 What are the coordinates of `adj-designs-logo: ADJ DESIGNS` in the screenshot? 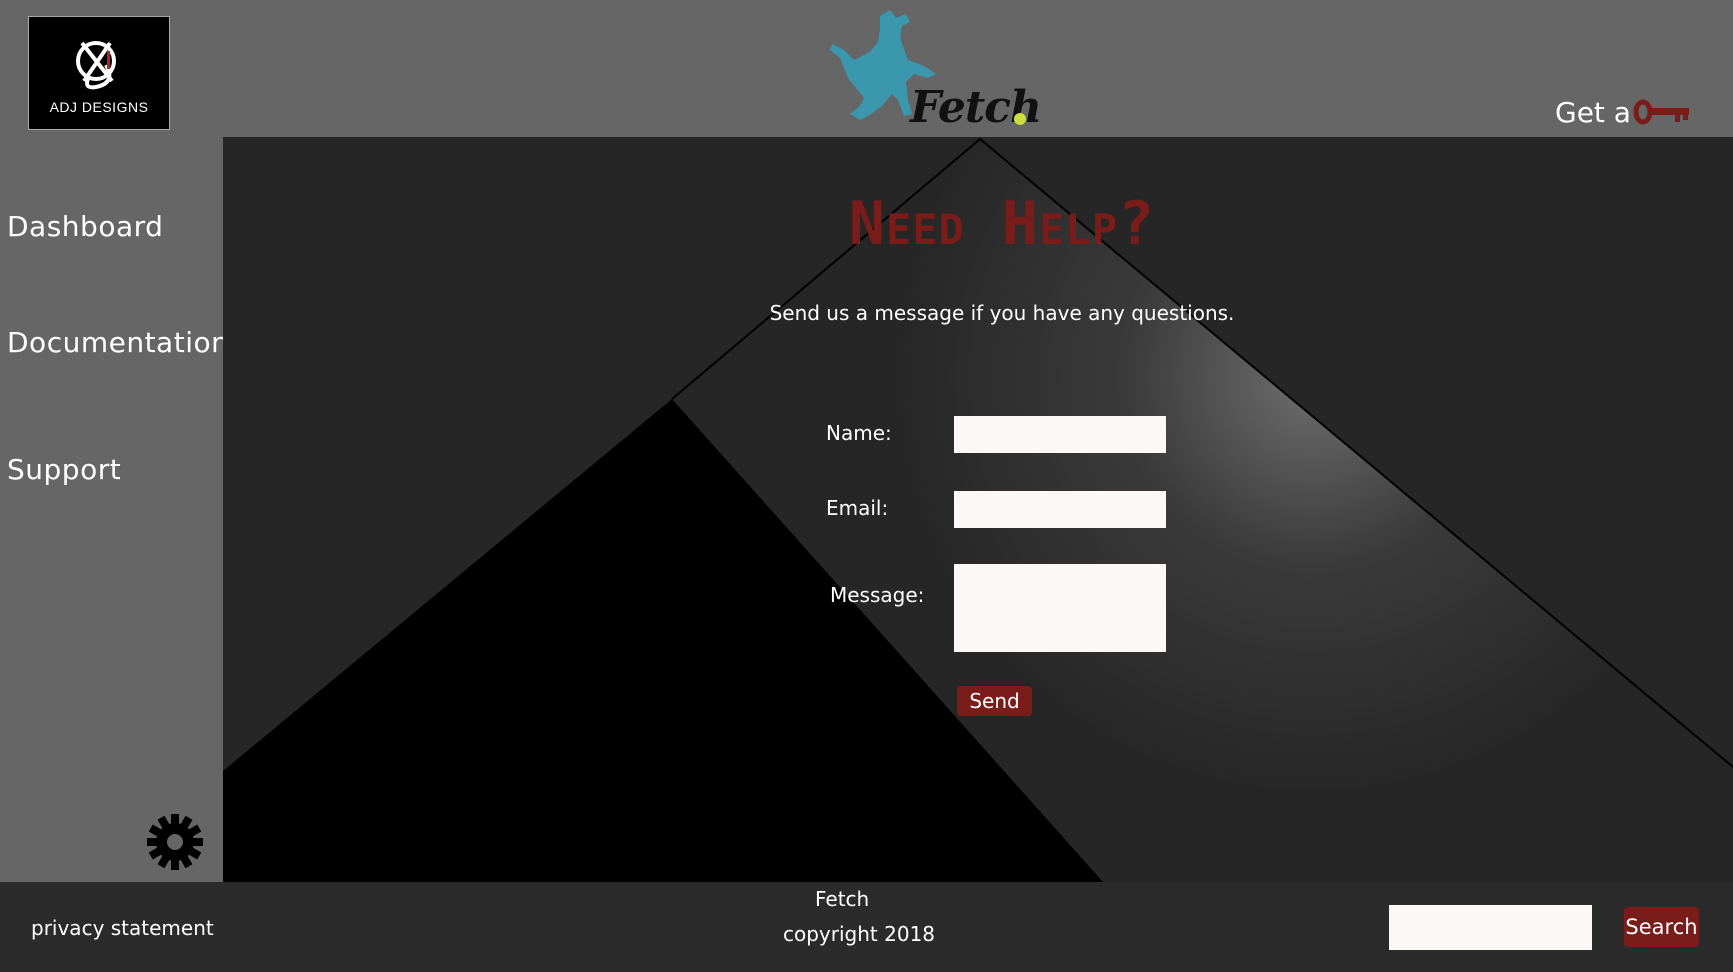 It's located at (99, 73).